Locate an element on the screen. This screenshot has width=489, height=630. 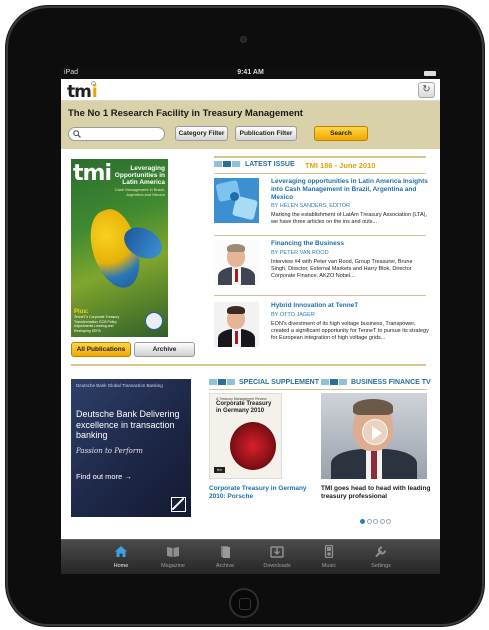
app-header: tmi ↻ is located at coordinates (250, 90).